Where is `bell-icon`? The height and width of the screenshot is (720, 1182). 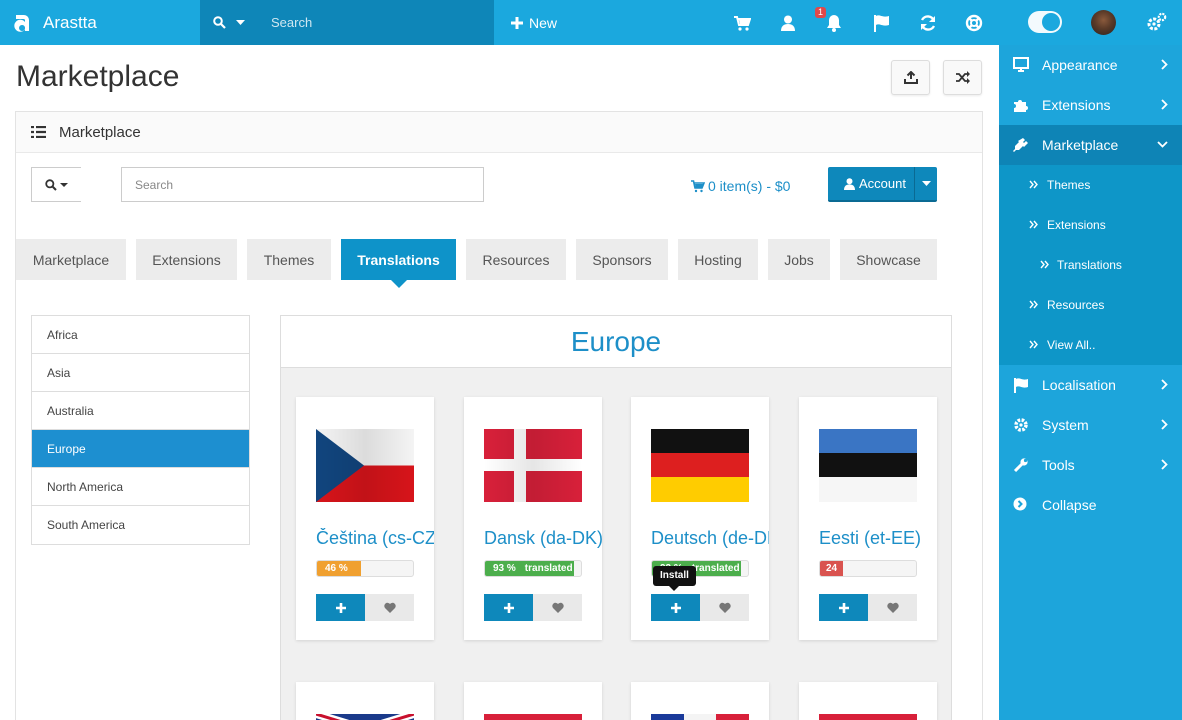 bell-icon is located at coordinates (834, 23).